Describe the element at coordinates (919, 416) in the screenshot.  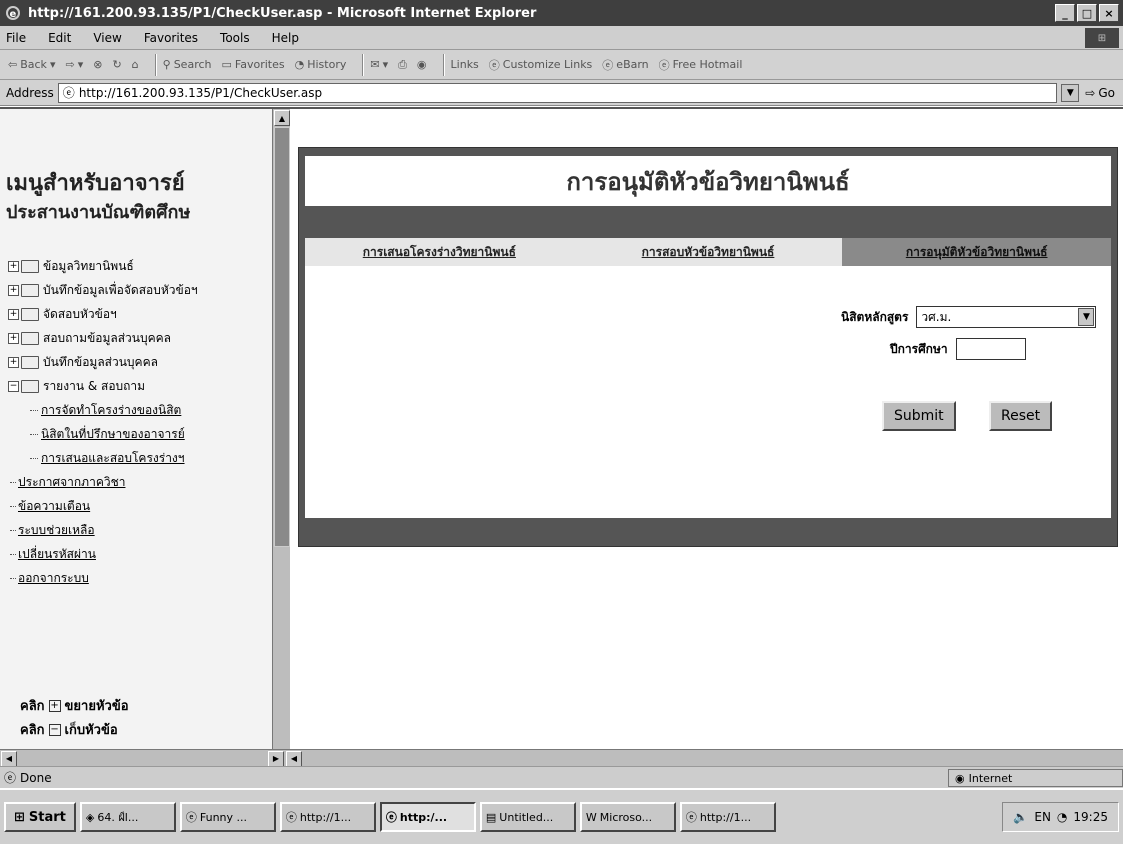
I see `submit-button: Submit` at that location.